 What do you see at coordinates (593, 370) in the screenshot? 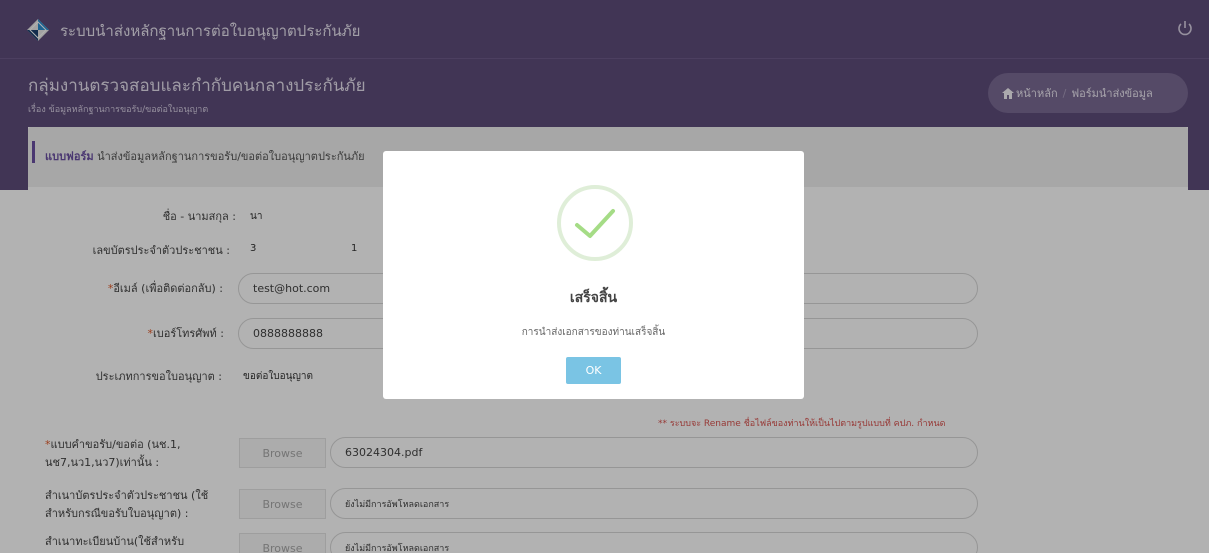
I see `ok-button: OK` at bounding box center [593, 370].